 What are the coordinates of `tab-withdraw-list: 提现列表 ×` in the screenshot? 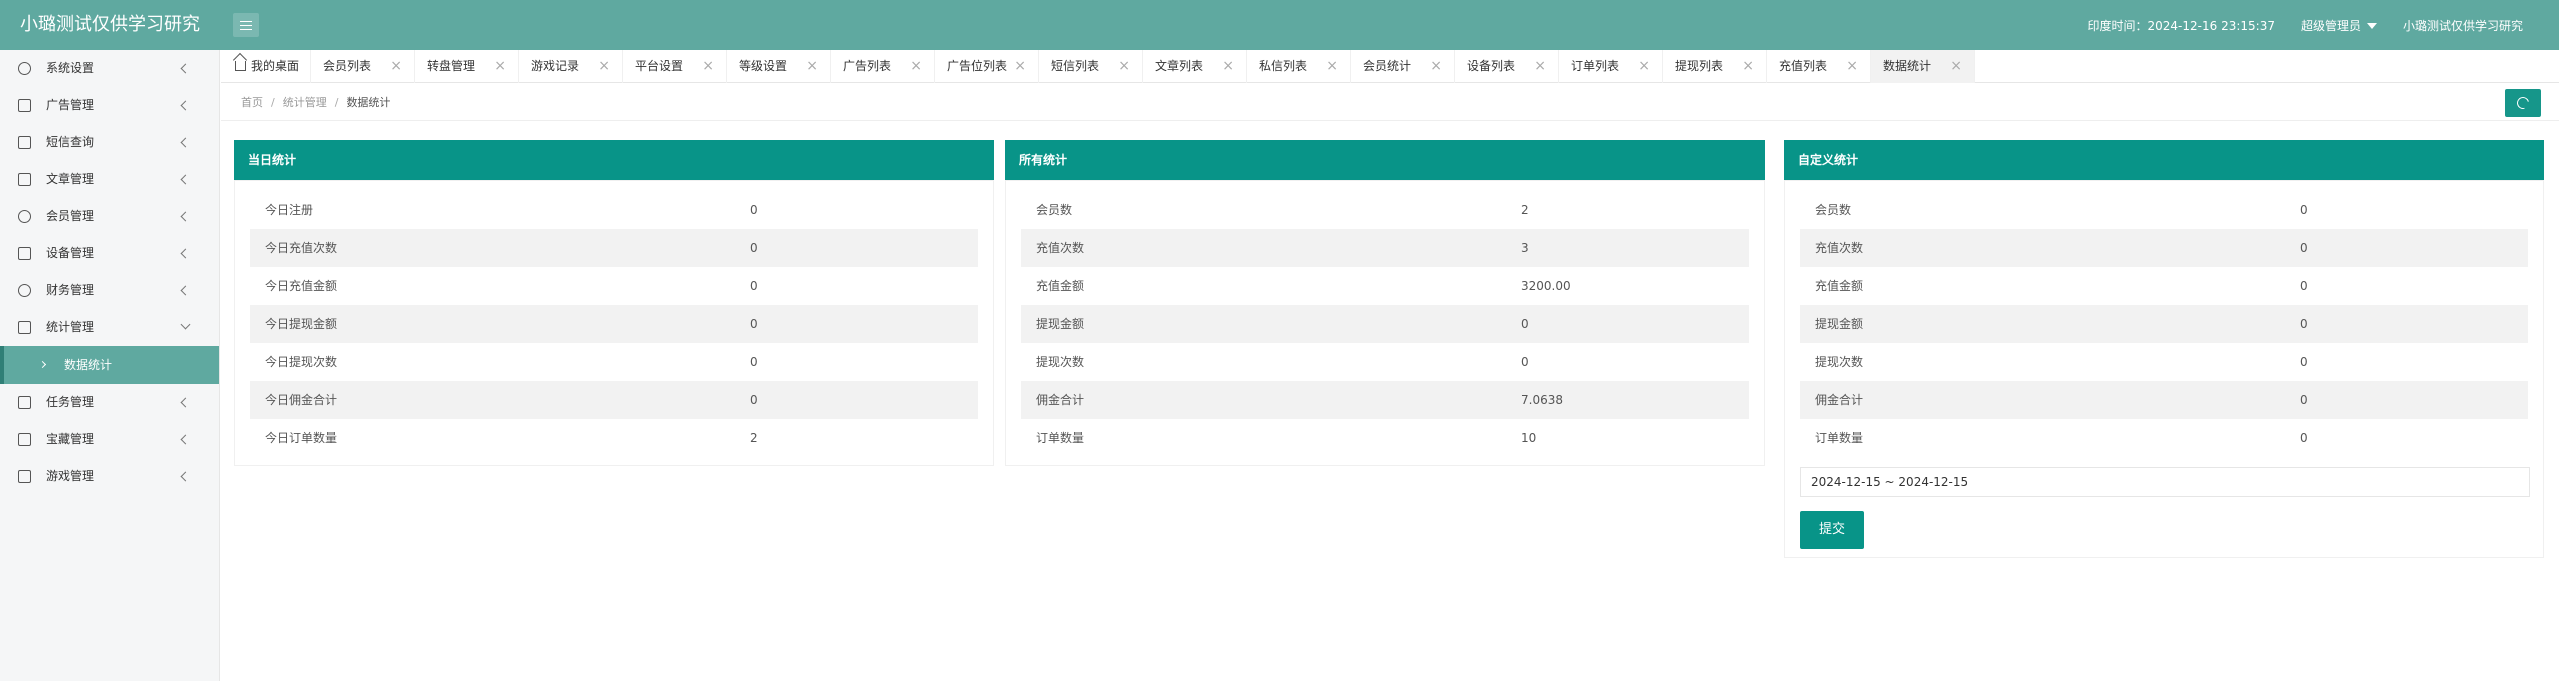 It's located at (1715, 66).